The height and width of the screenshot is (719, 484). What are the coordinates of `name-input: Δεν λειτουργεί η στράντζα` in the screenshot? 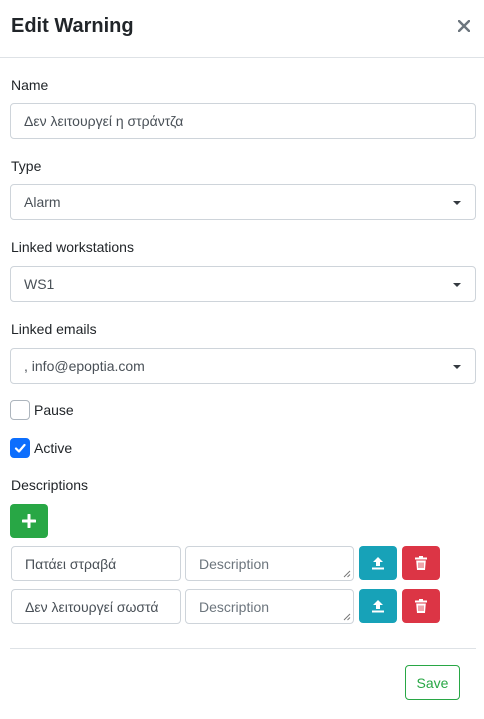 It's located at (243, 121).